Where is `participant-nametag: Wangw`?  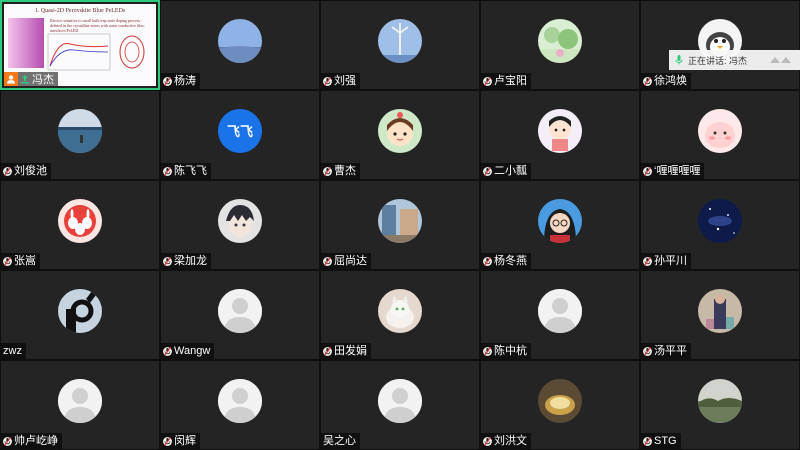
participant-nametag: Wangw is located at coordinates (188, 351).